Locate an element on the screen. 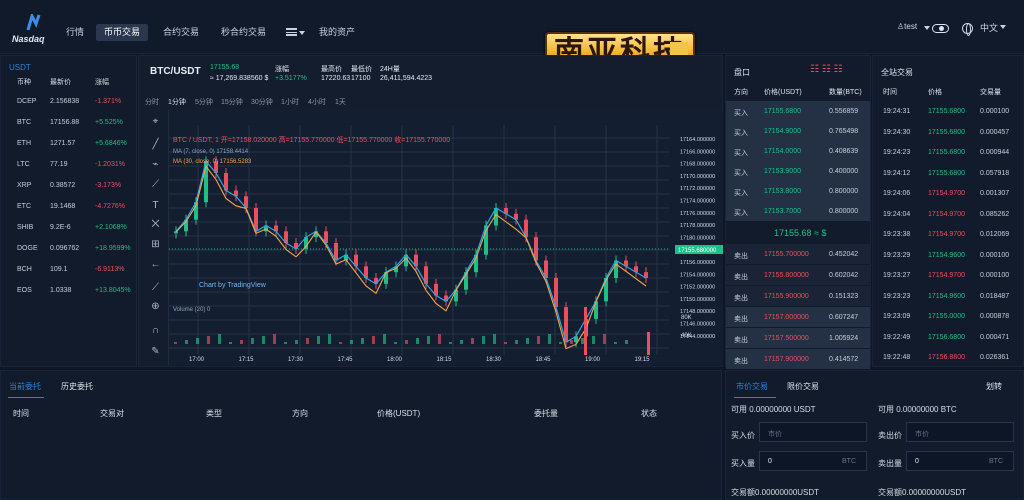  back-arrow-icon: ← is located at coordinates (155, 264).